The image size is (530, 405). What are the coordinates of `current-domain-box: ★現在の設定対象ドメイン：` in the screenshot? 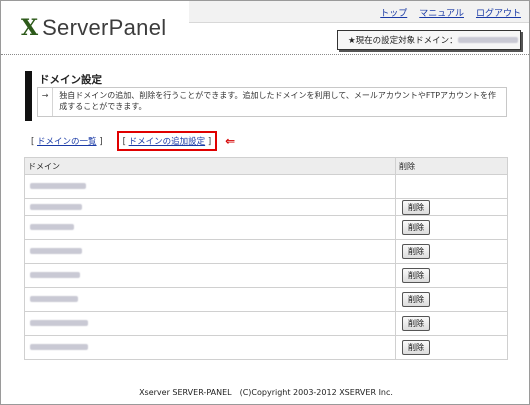 It's located at (429, 40).